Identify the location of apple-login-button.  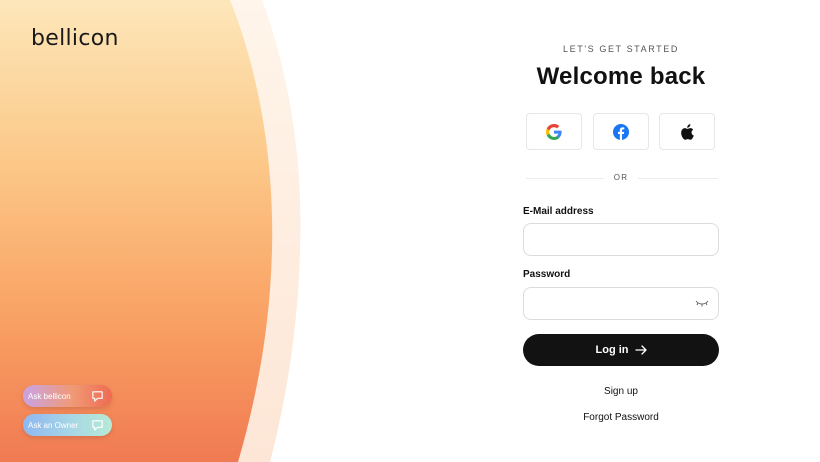
(687, 131).